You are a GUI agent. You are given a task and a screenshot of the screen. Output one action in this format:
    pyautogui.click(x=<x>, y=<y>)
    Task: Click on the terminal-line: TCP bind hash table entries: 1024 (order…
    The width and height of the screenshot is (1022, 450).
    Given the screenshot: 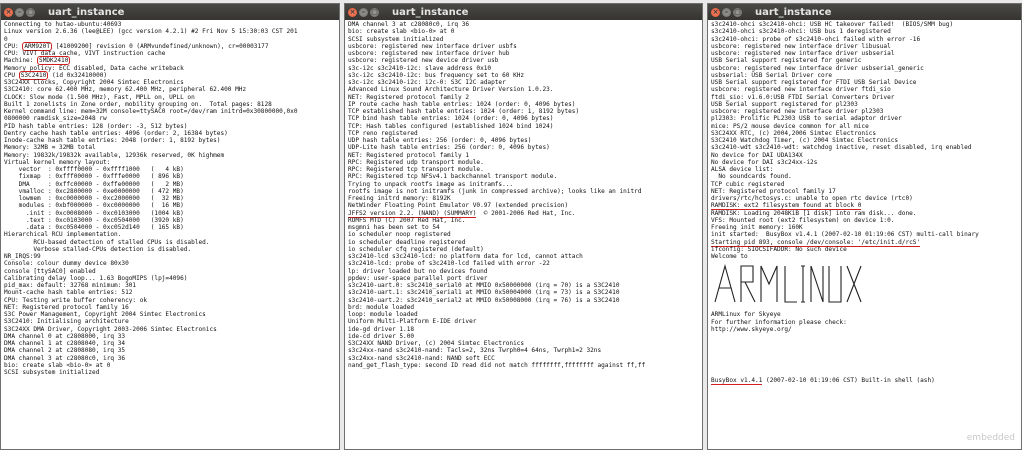 What is the action you would take?
    pyautogui.click(x=451, y=119)
    